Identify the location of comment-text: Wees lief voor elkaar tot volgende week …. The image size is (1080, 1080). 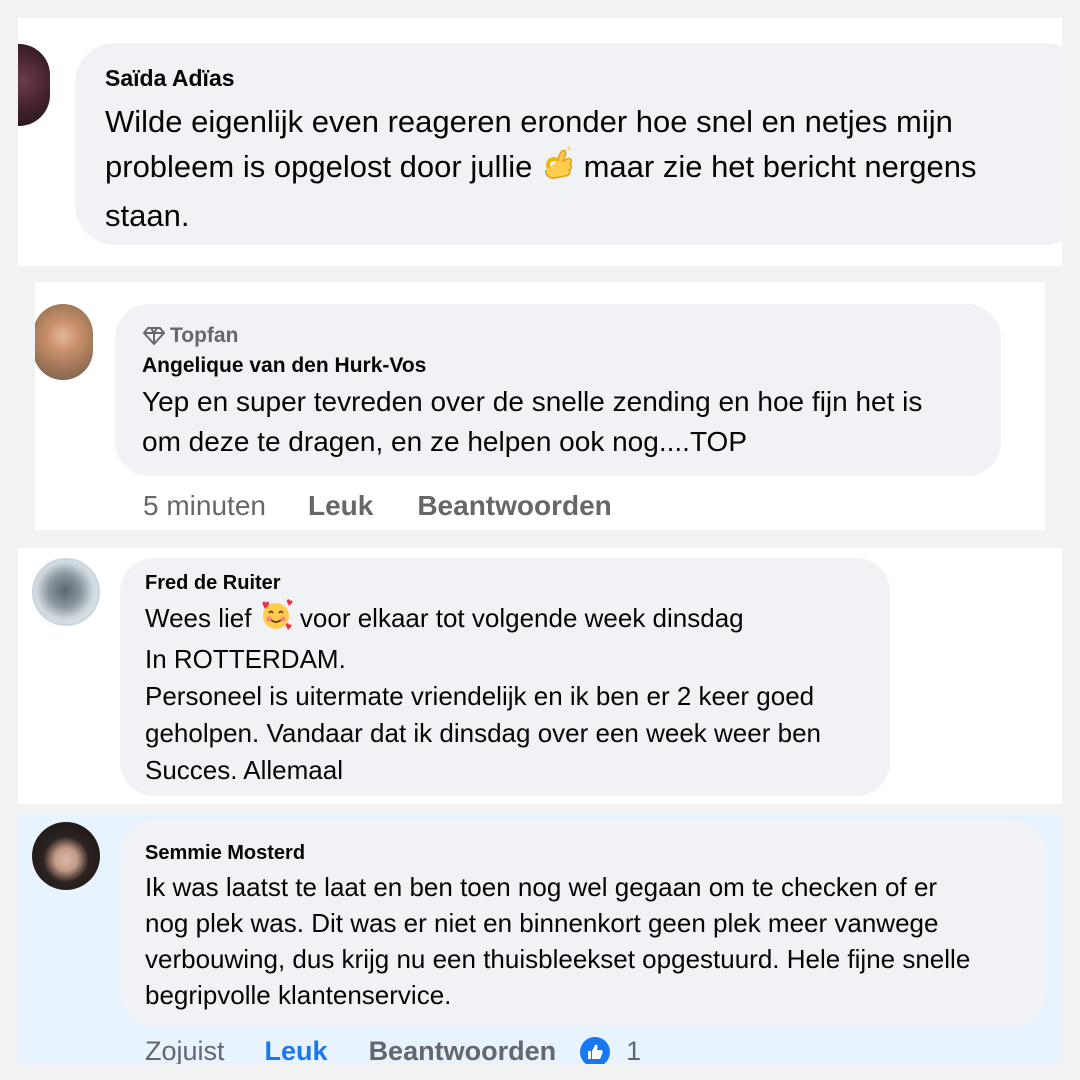
(515, 694).